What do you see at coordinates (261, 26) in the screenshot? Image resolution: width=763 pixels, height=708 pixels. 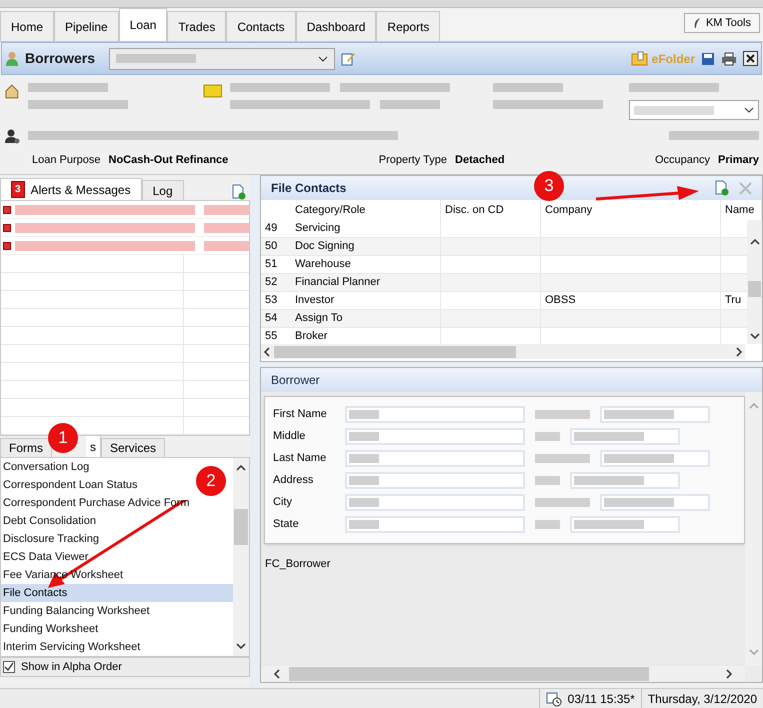 I see `nav-tab: Contacts` at bounding box center [261, 26].